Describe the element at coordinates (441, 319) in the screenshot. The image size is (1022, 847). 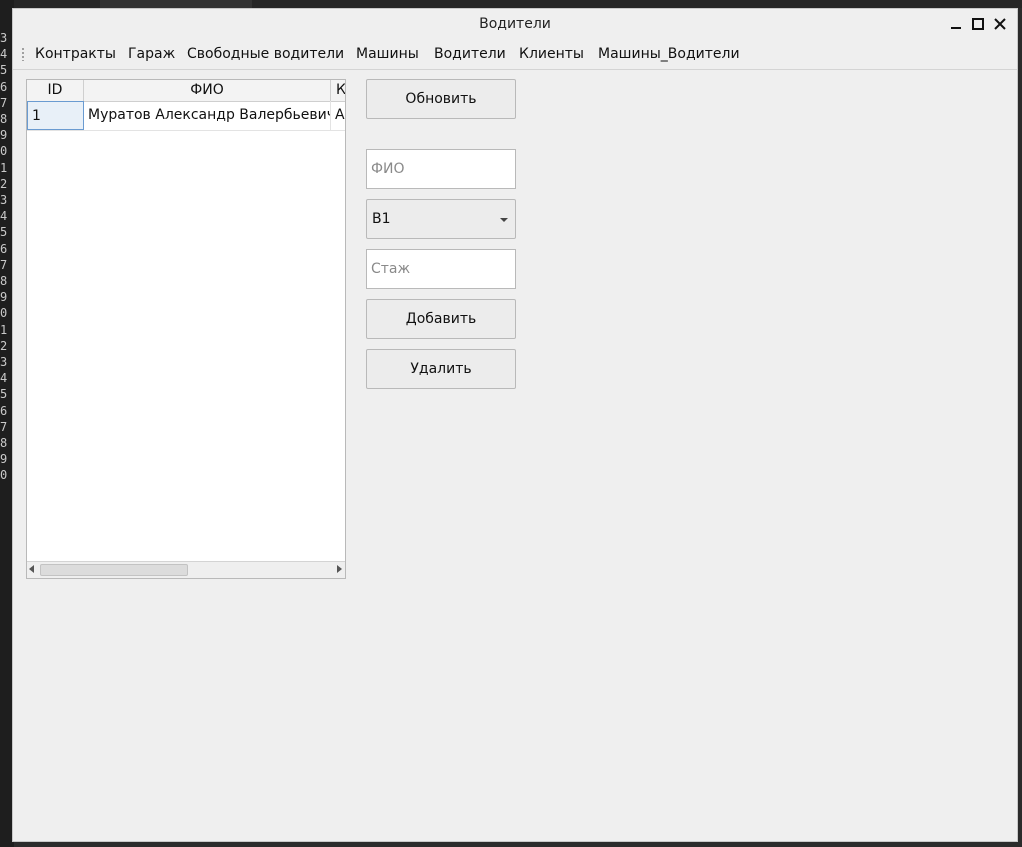
I see `add-button: Добавить` at that location.